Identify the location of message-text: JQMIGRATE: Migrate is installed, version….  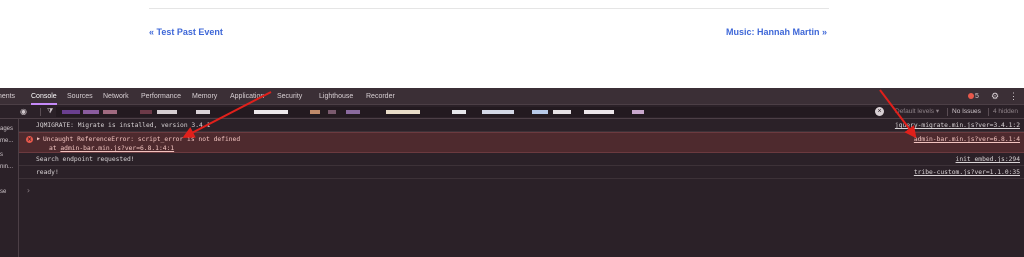
(123, 125).